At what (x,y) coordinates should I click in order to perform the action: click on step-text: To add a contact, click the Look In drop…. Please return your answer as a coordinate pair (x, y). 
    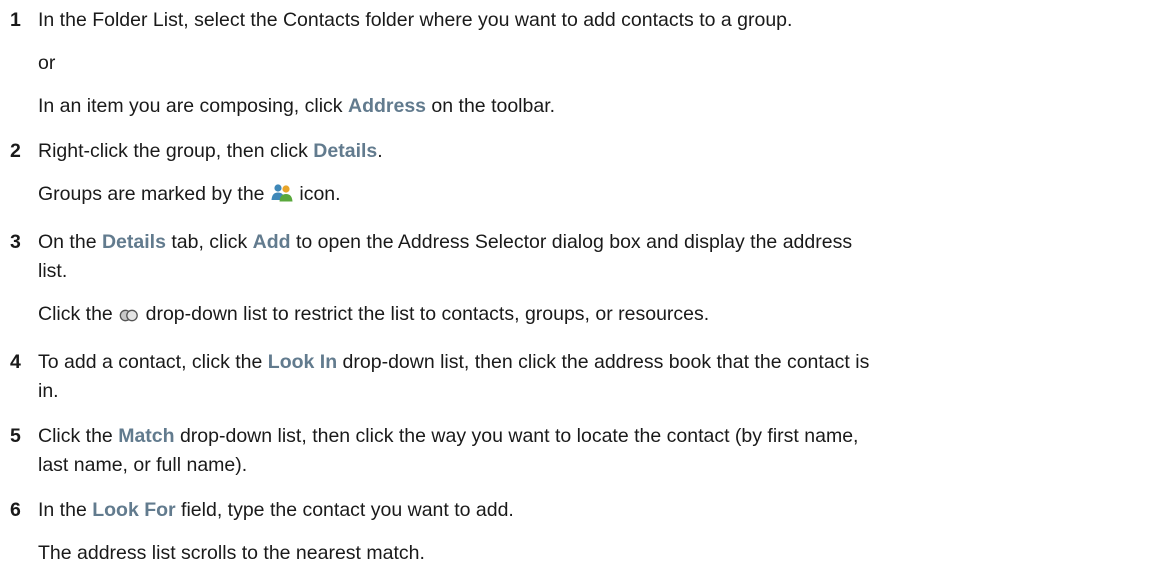
    Looking at the image, I should click on (454, 362).